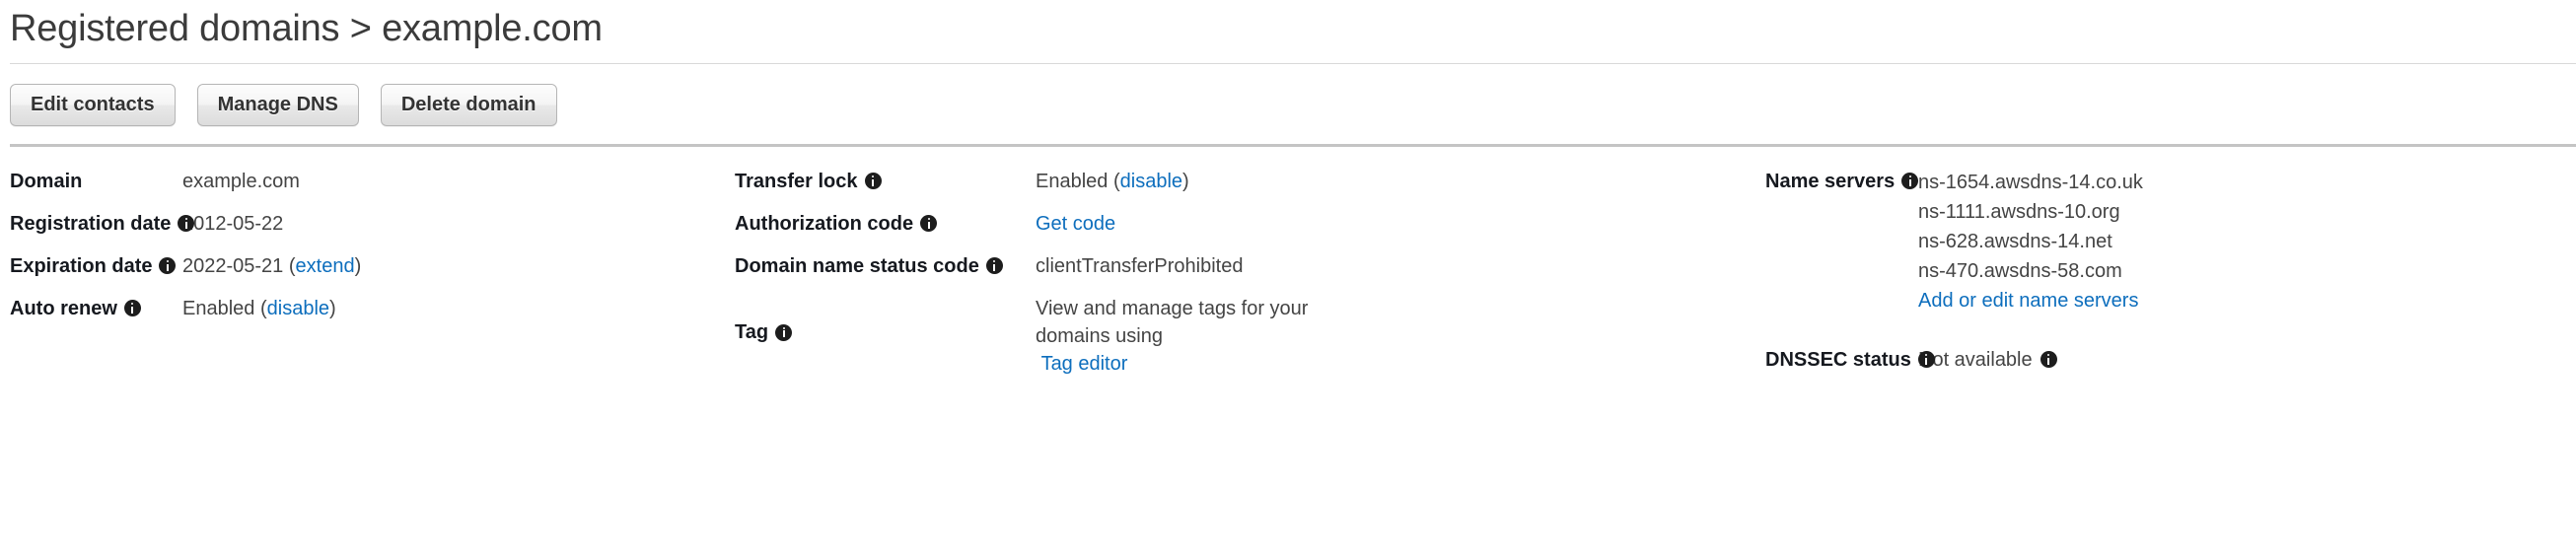  What do you see at coordinates (1288, 104) in the screenshot?
I see `action-toolbar: Edit contacts Manage DNS Delete domain` at bounding box center [1288, 104].